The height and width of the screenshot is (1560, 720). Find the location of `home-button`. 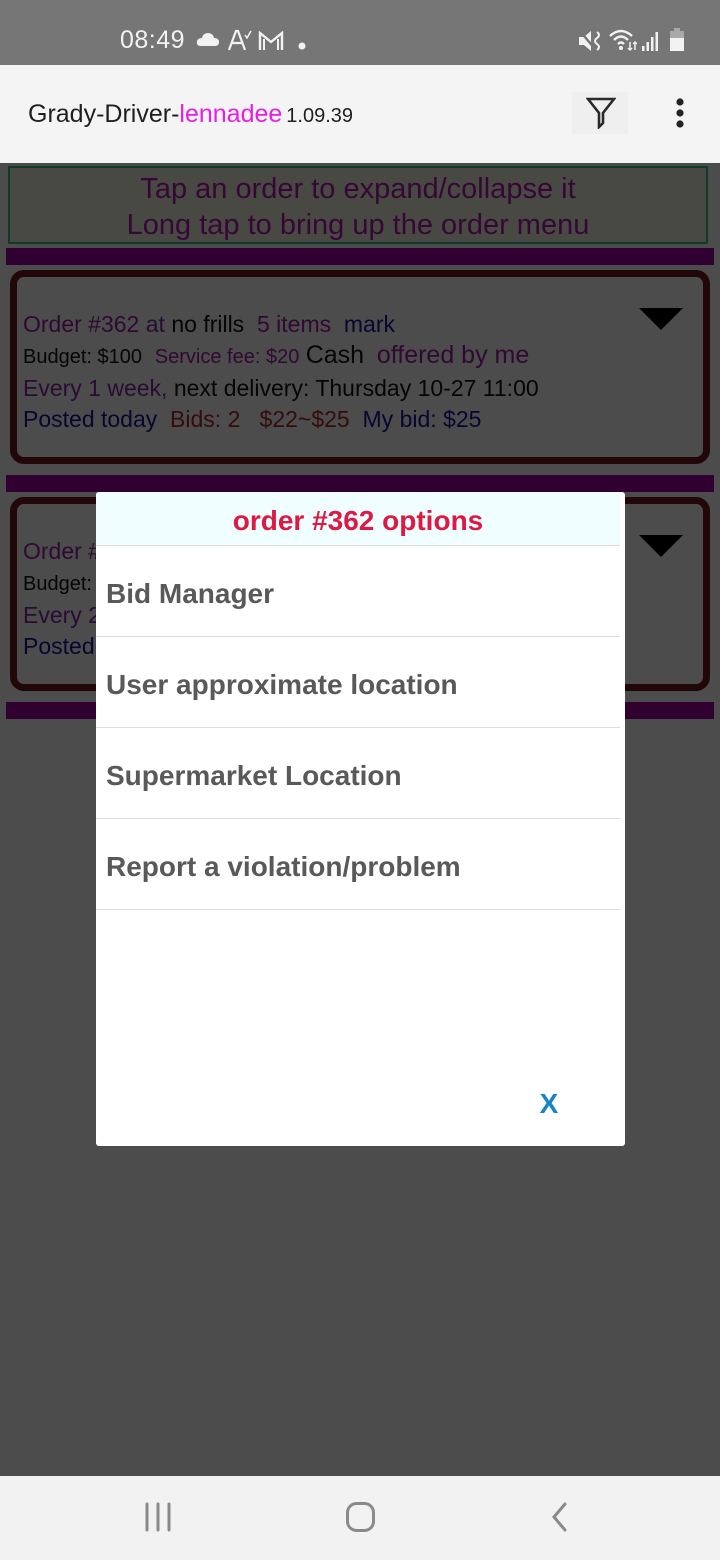

home-button is located at coordinates (361, 1516).